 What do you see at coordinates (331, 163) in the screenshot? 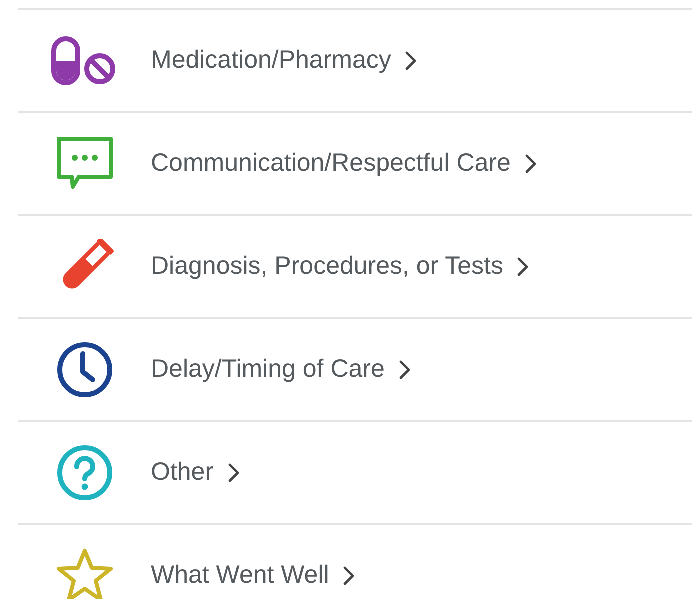
I see `category-label: Communication/Respectful Care` at bounding box center [331, 163].